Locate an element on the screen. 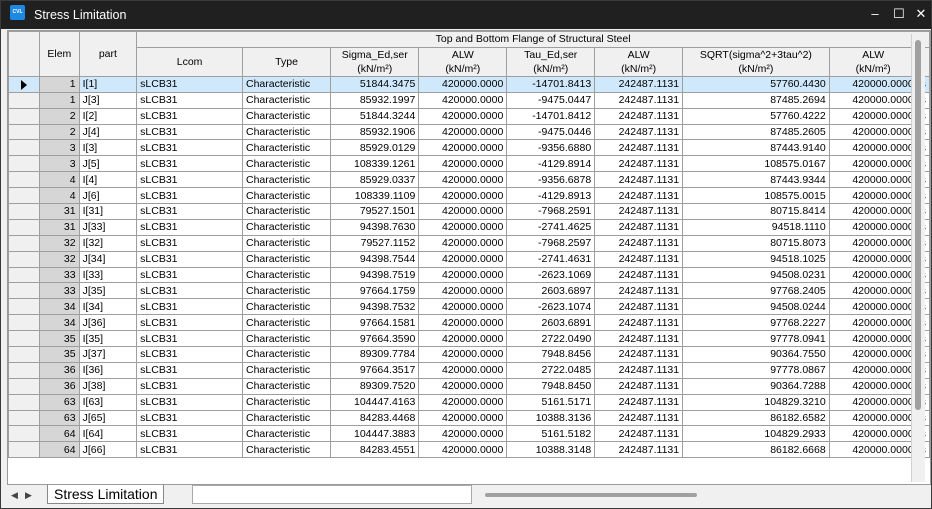 The image size is (932, 509). cell-sqrt: 87485.2694 is located at coordinates (756, 100).